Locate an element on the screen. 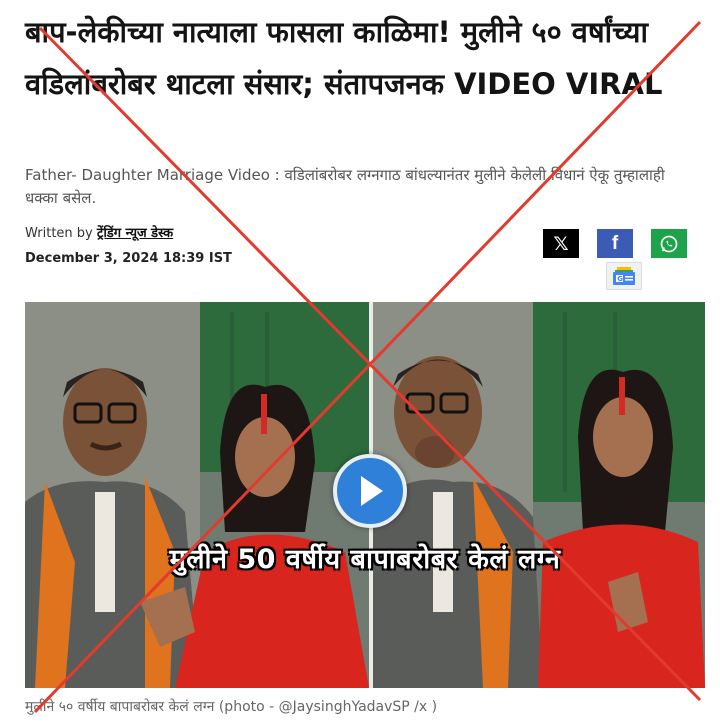 This screenshot has height=728, width=720. google-news-button: G is located at coordinates (624, 276).